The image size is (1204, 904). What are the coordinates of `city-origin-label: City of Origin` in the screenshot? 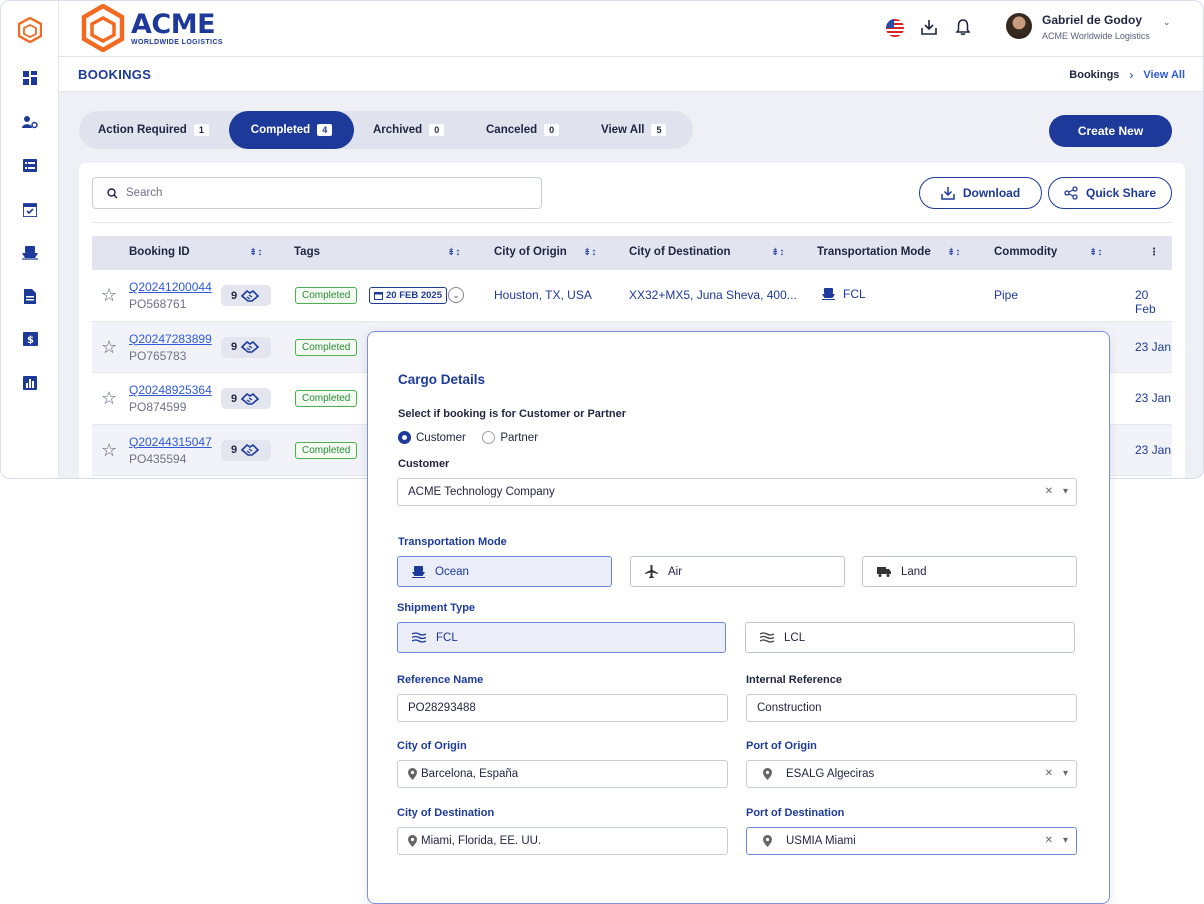 It's located at (432, 746).